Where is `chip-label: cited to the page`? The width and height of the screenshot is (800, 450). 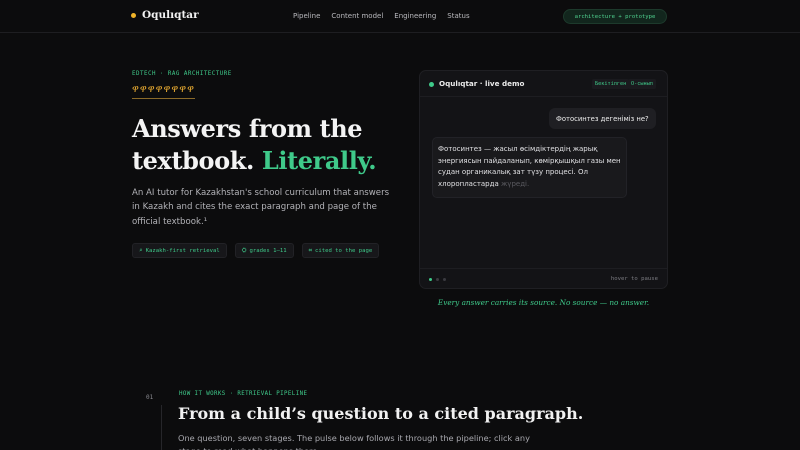
chip-label: cited to the page is located at coordinates (343, 250).